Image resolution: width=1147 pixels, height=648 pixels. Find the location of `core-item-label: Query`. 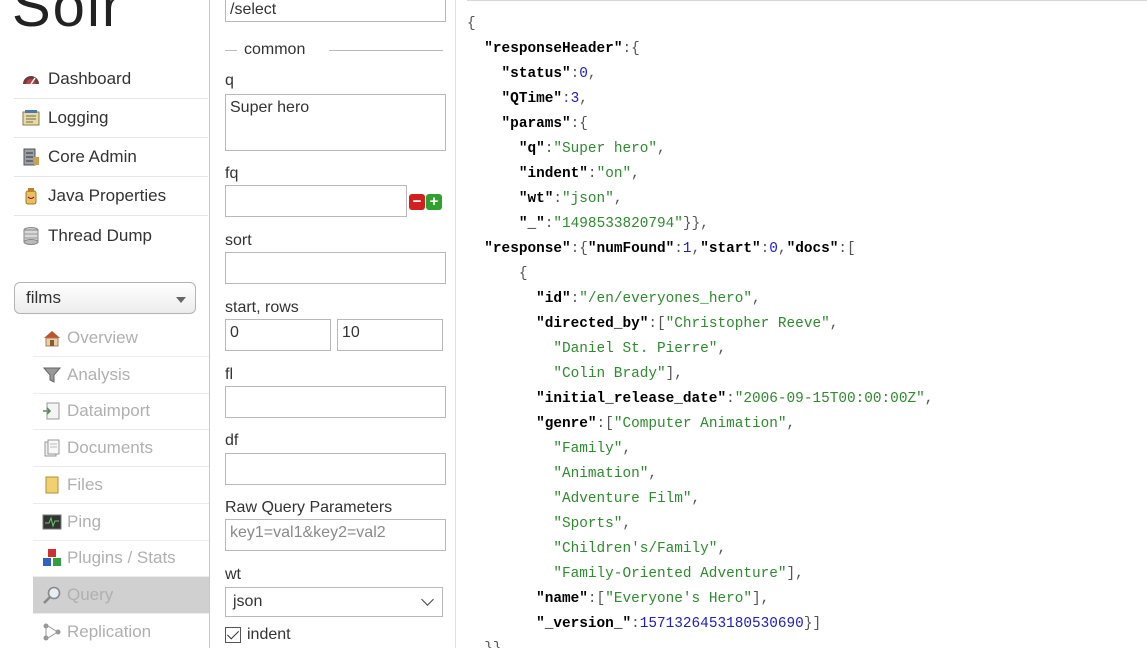

core-item-label: Query is located at coordinates (90, 594).